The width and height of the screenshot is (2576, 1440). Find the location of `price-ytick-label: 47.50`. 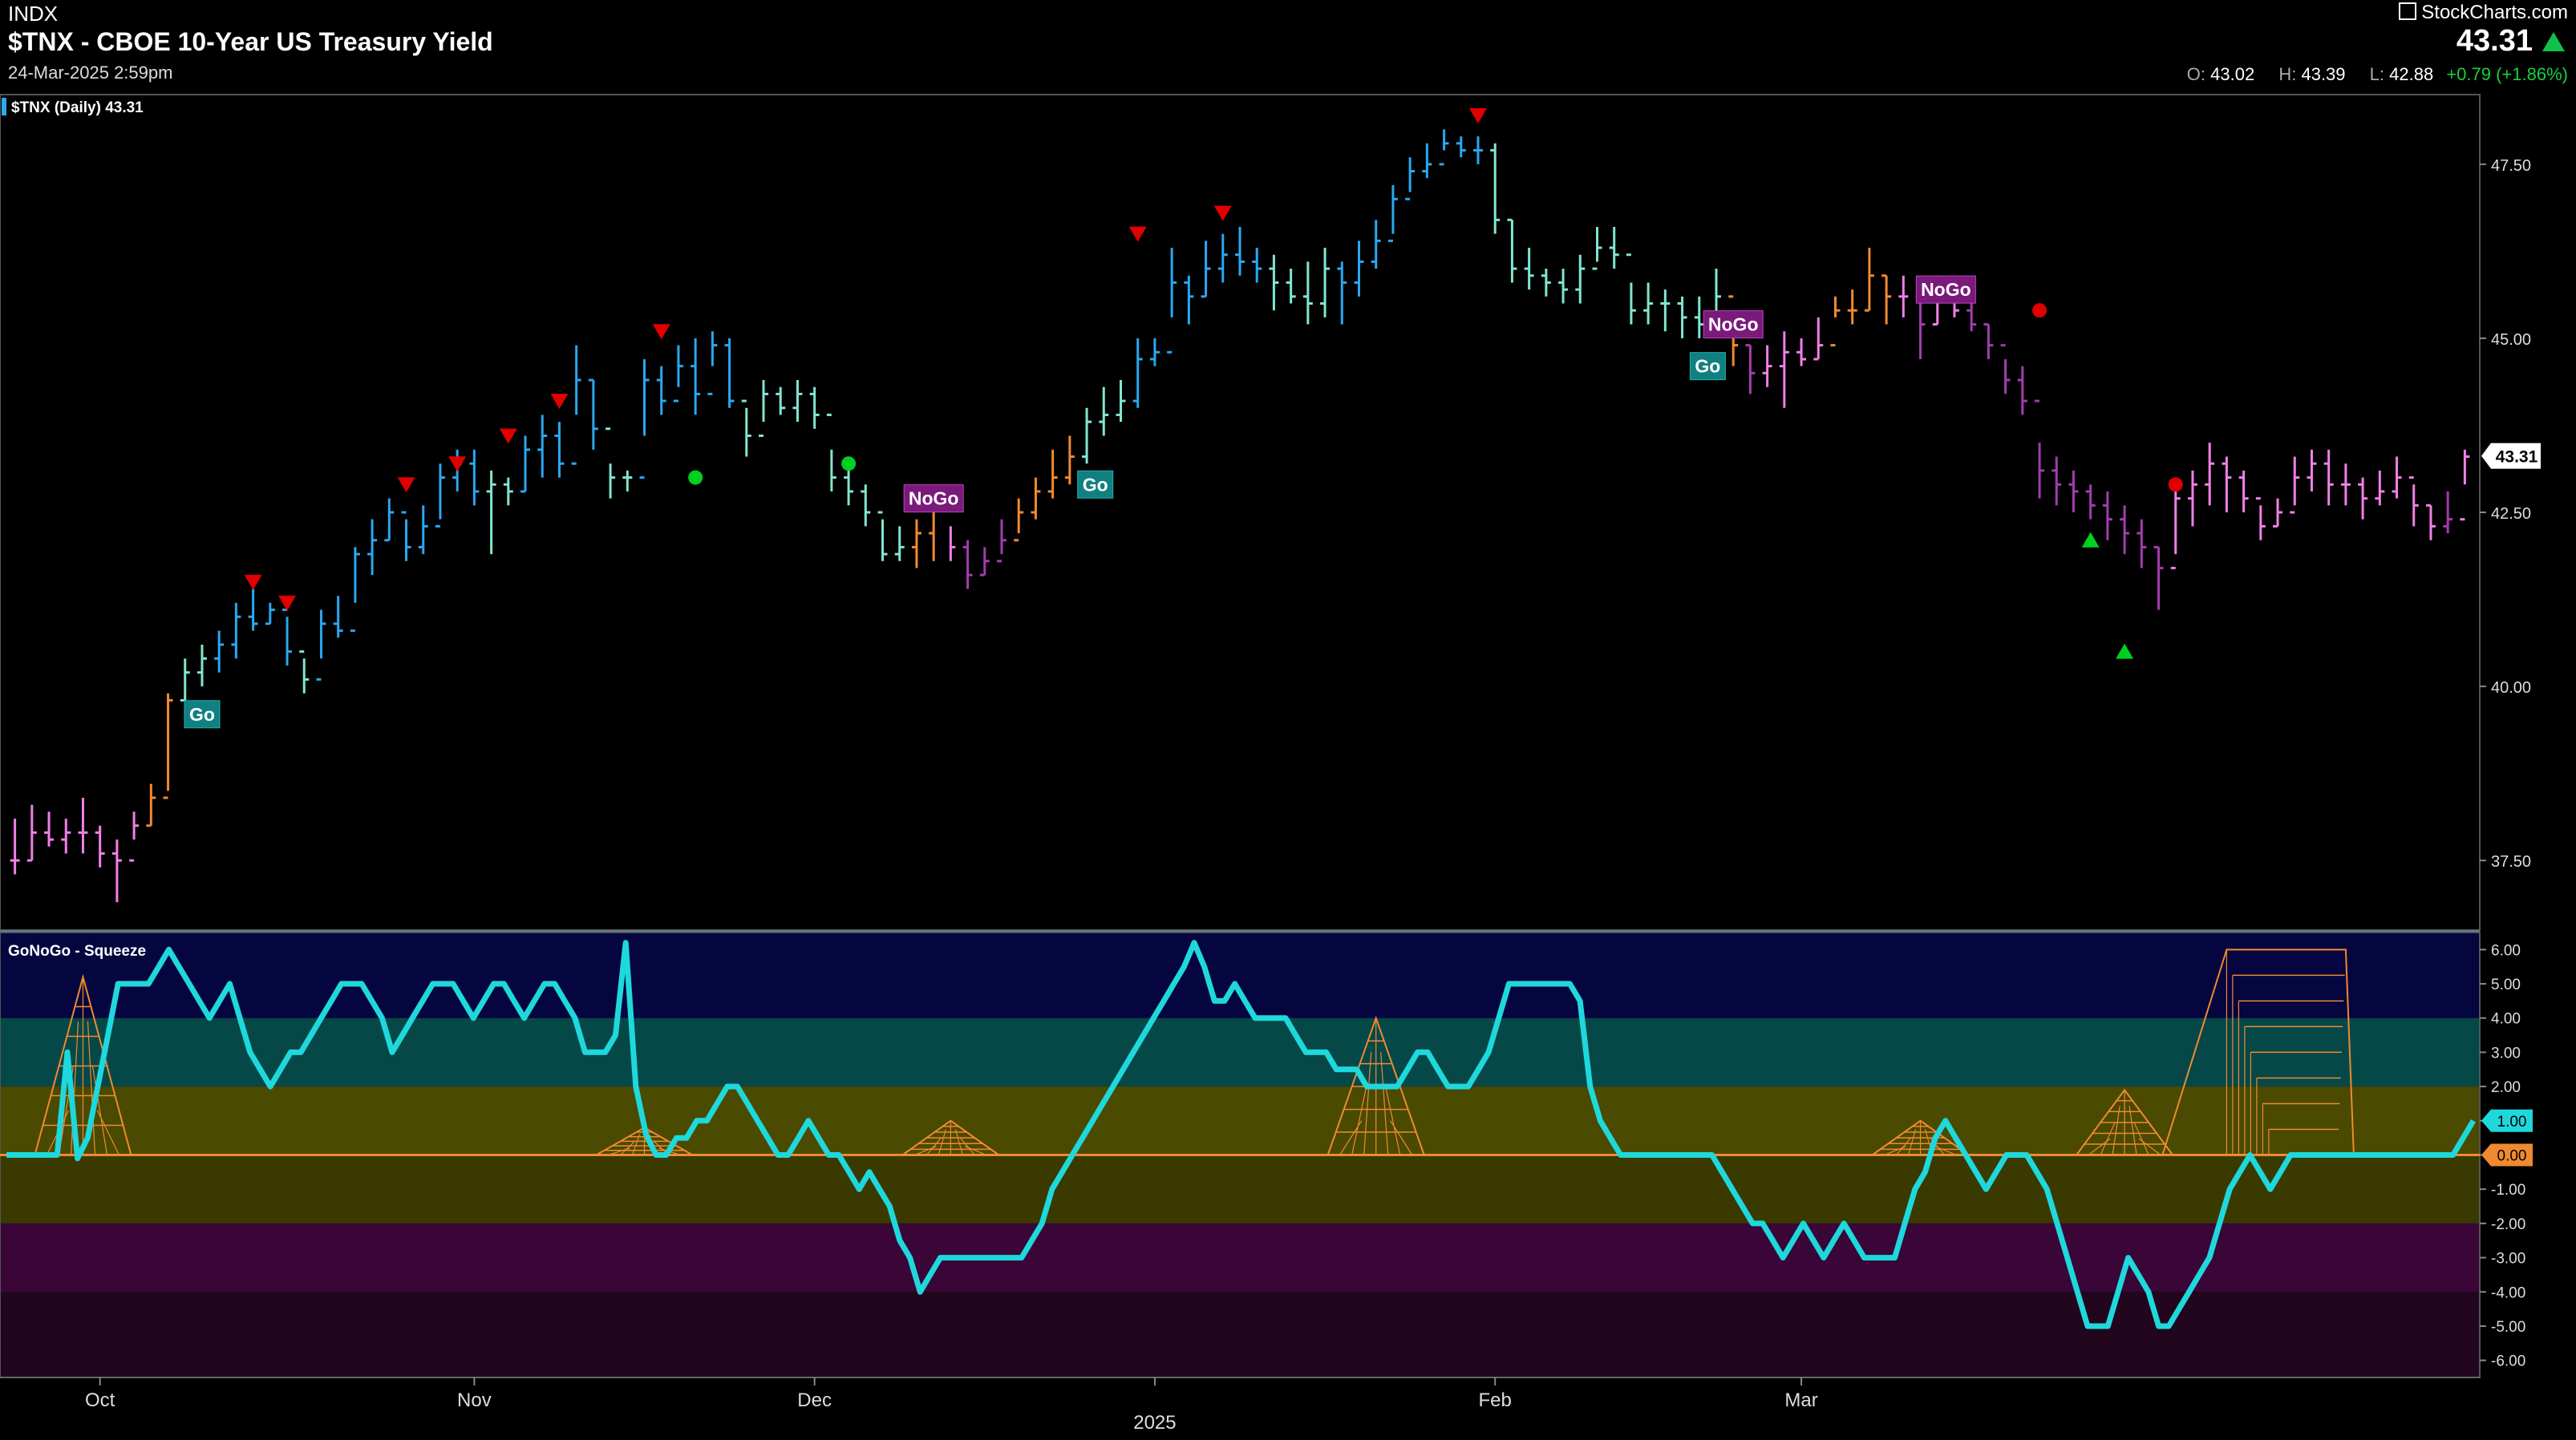

price-ytick-label: 47.50 is located at coordinates (2511, 166).